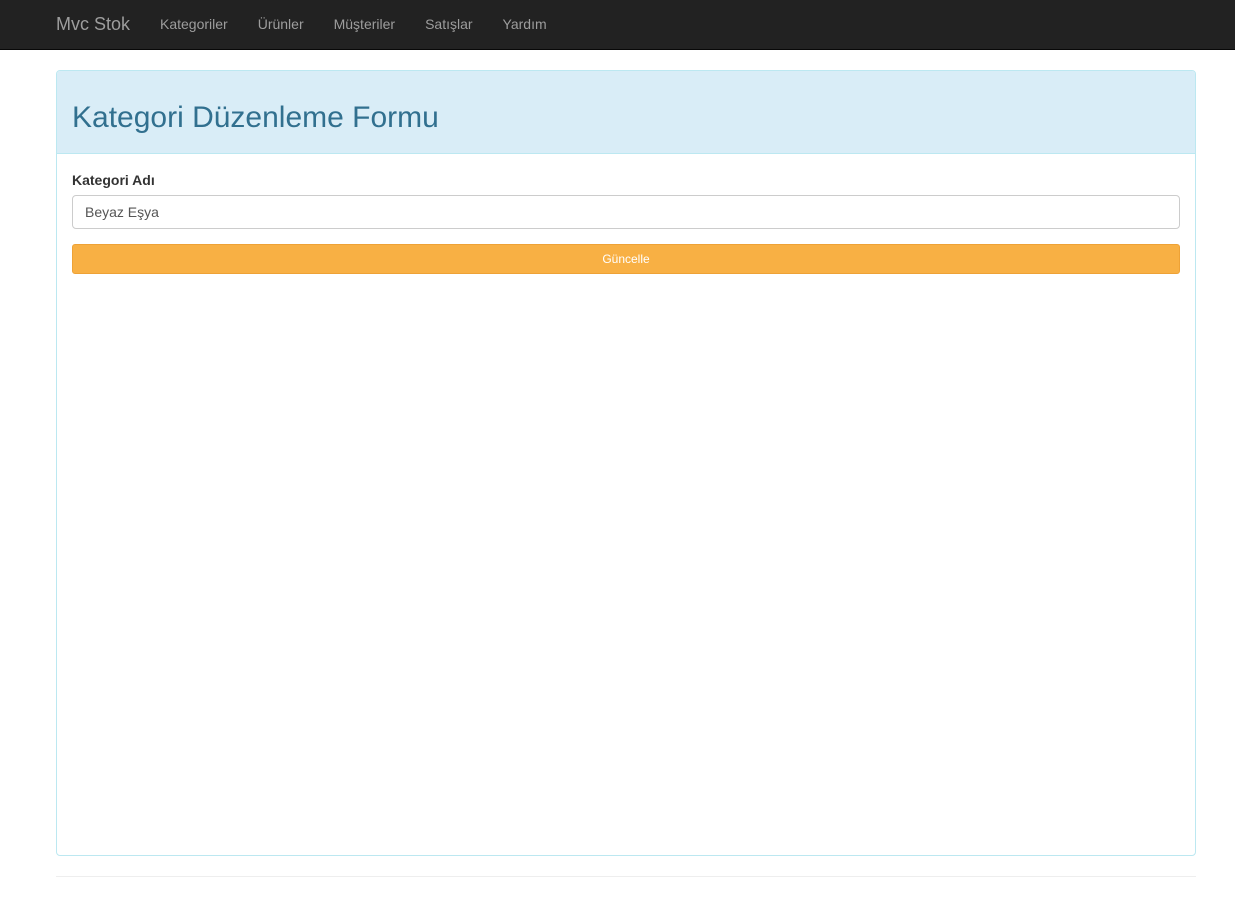  I want to click on category-name-input, so click(626, 212).